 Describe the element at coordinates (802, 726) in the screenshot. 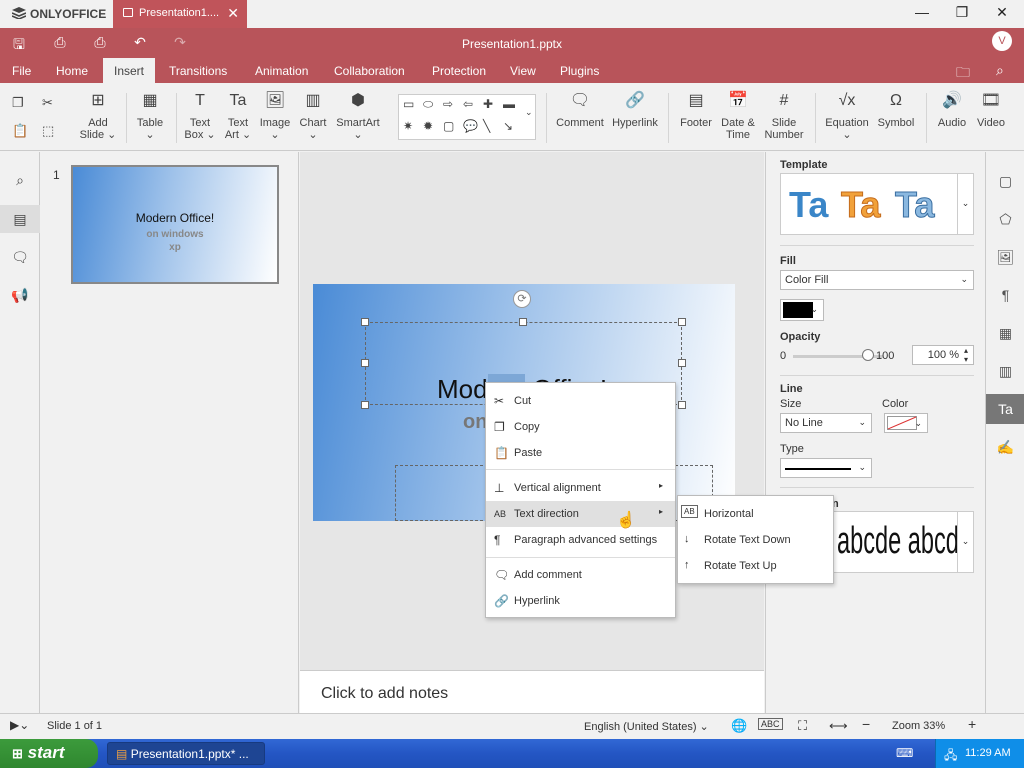

I see `fit-slide-icon: ⛶` at that location.